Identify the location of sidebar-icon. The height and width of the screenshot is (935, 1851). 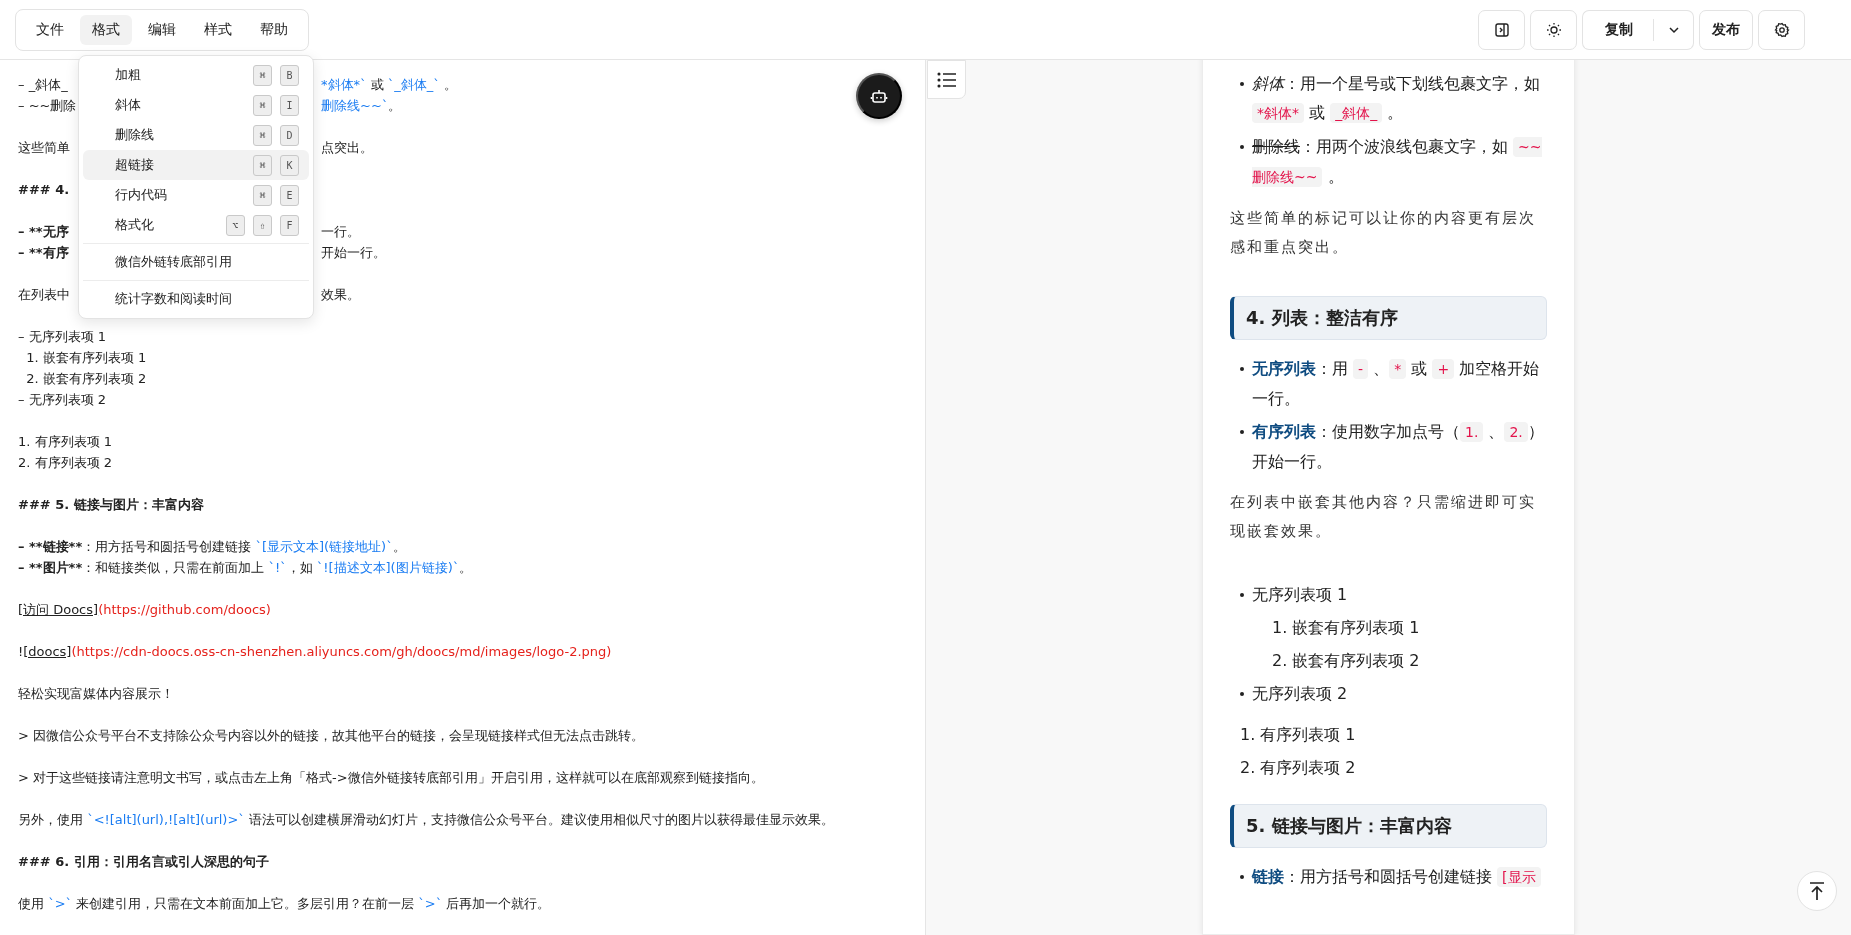
(1501, 29).